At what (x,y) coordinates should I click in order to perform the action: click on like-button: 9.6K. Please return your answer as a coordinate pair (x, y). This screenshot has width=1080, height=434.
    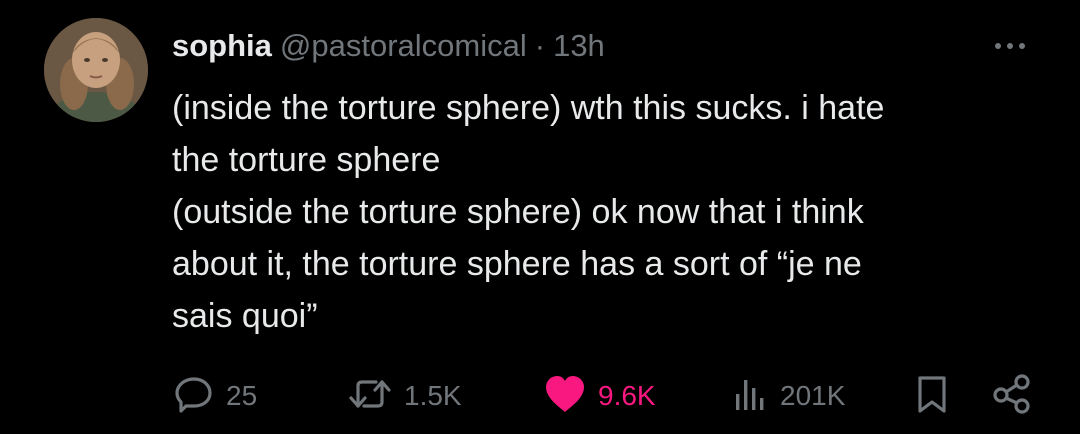
    Looking at the image, I should click on (599, 396).